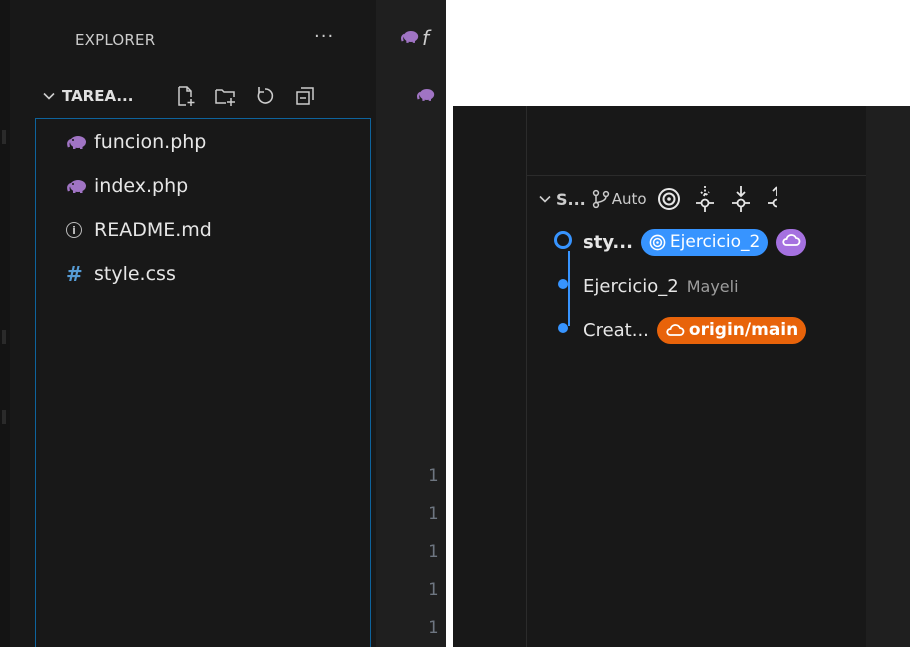  I want to click on commit-row: Ejercicio_2 Mayeli, so click(646, 286).